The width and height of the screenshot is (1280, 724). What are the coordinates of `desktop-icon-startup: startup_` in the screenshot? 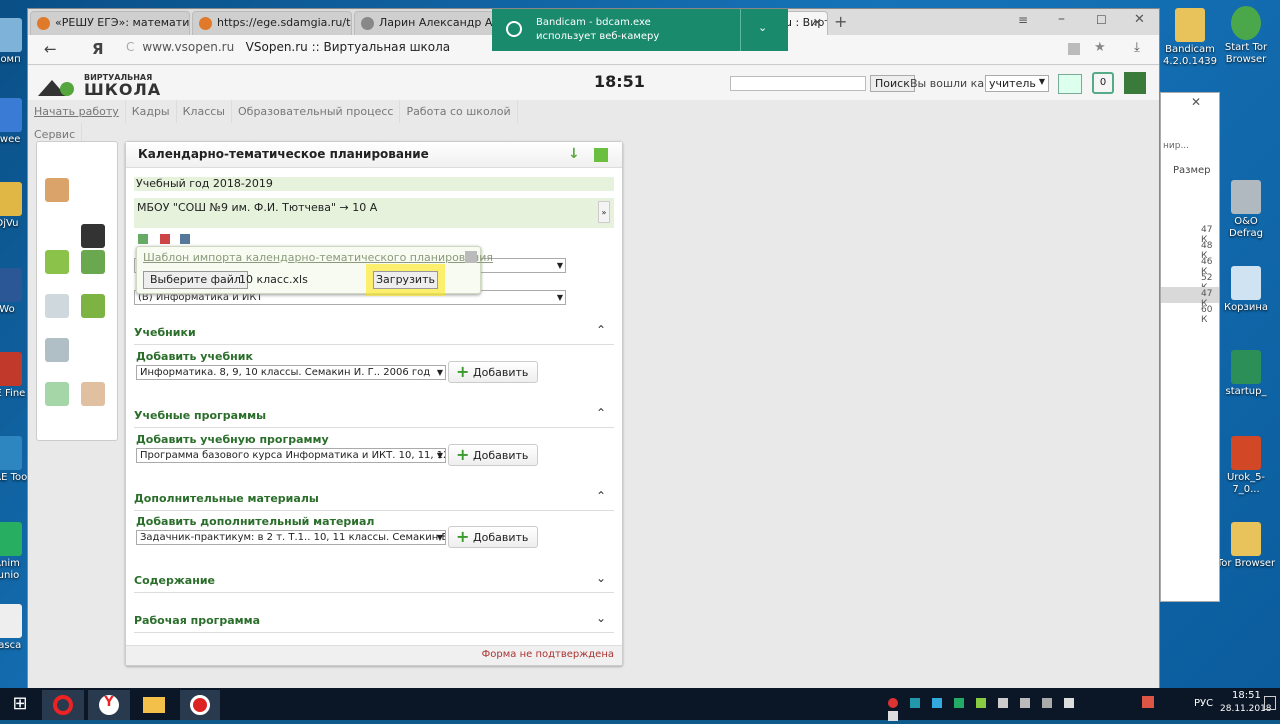 It's located at (1246, 374).